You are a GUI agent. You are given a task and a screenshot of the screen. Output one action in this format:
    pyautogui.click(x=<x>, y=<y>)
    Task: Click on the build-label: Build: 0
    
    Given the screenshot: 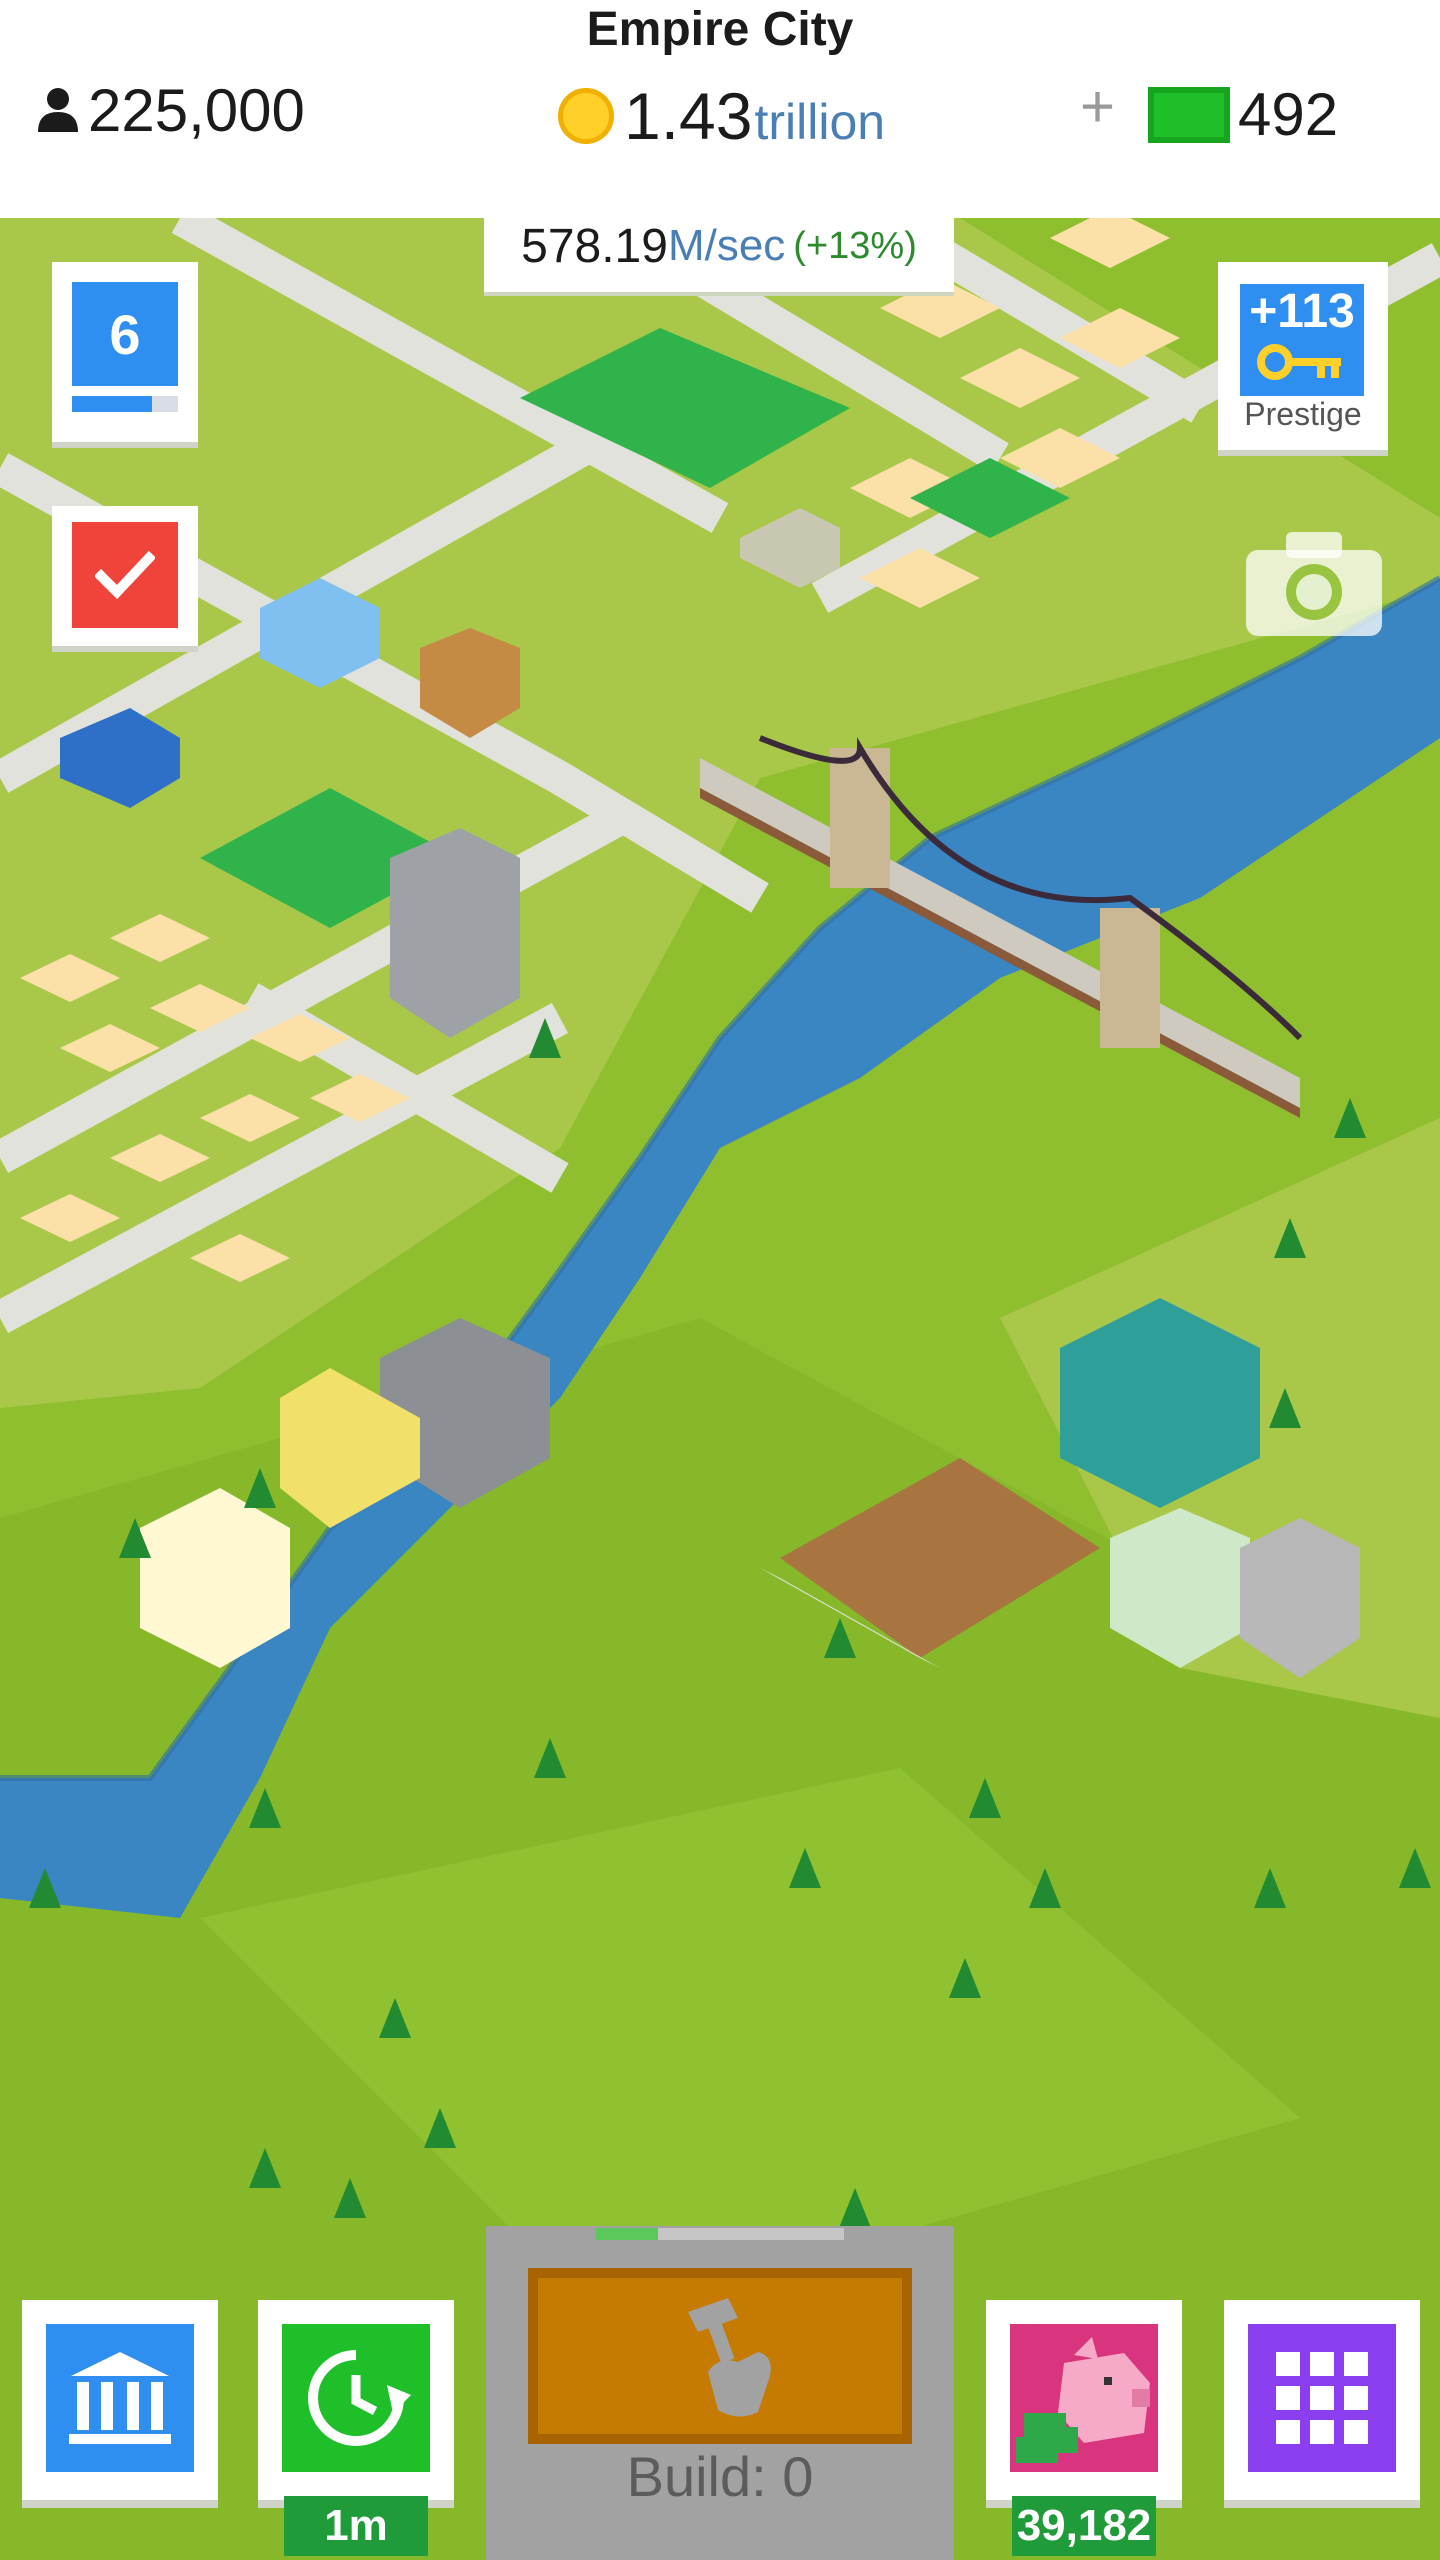 What is the action you would take?
    pyautogui.click(x=720, y=2476)
    